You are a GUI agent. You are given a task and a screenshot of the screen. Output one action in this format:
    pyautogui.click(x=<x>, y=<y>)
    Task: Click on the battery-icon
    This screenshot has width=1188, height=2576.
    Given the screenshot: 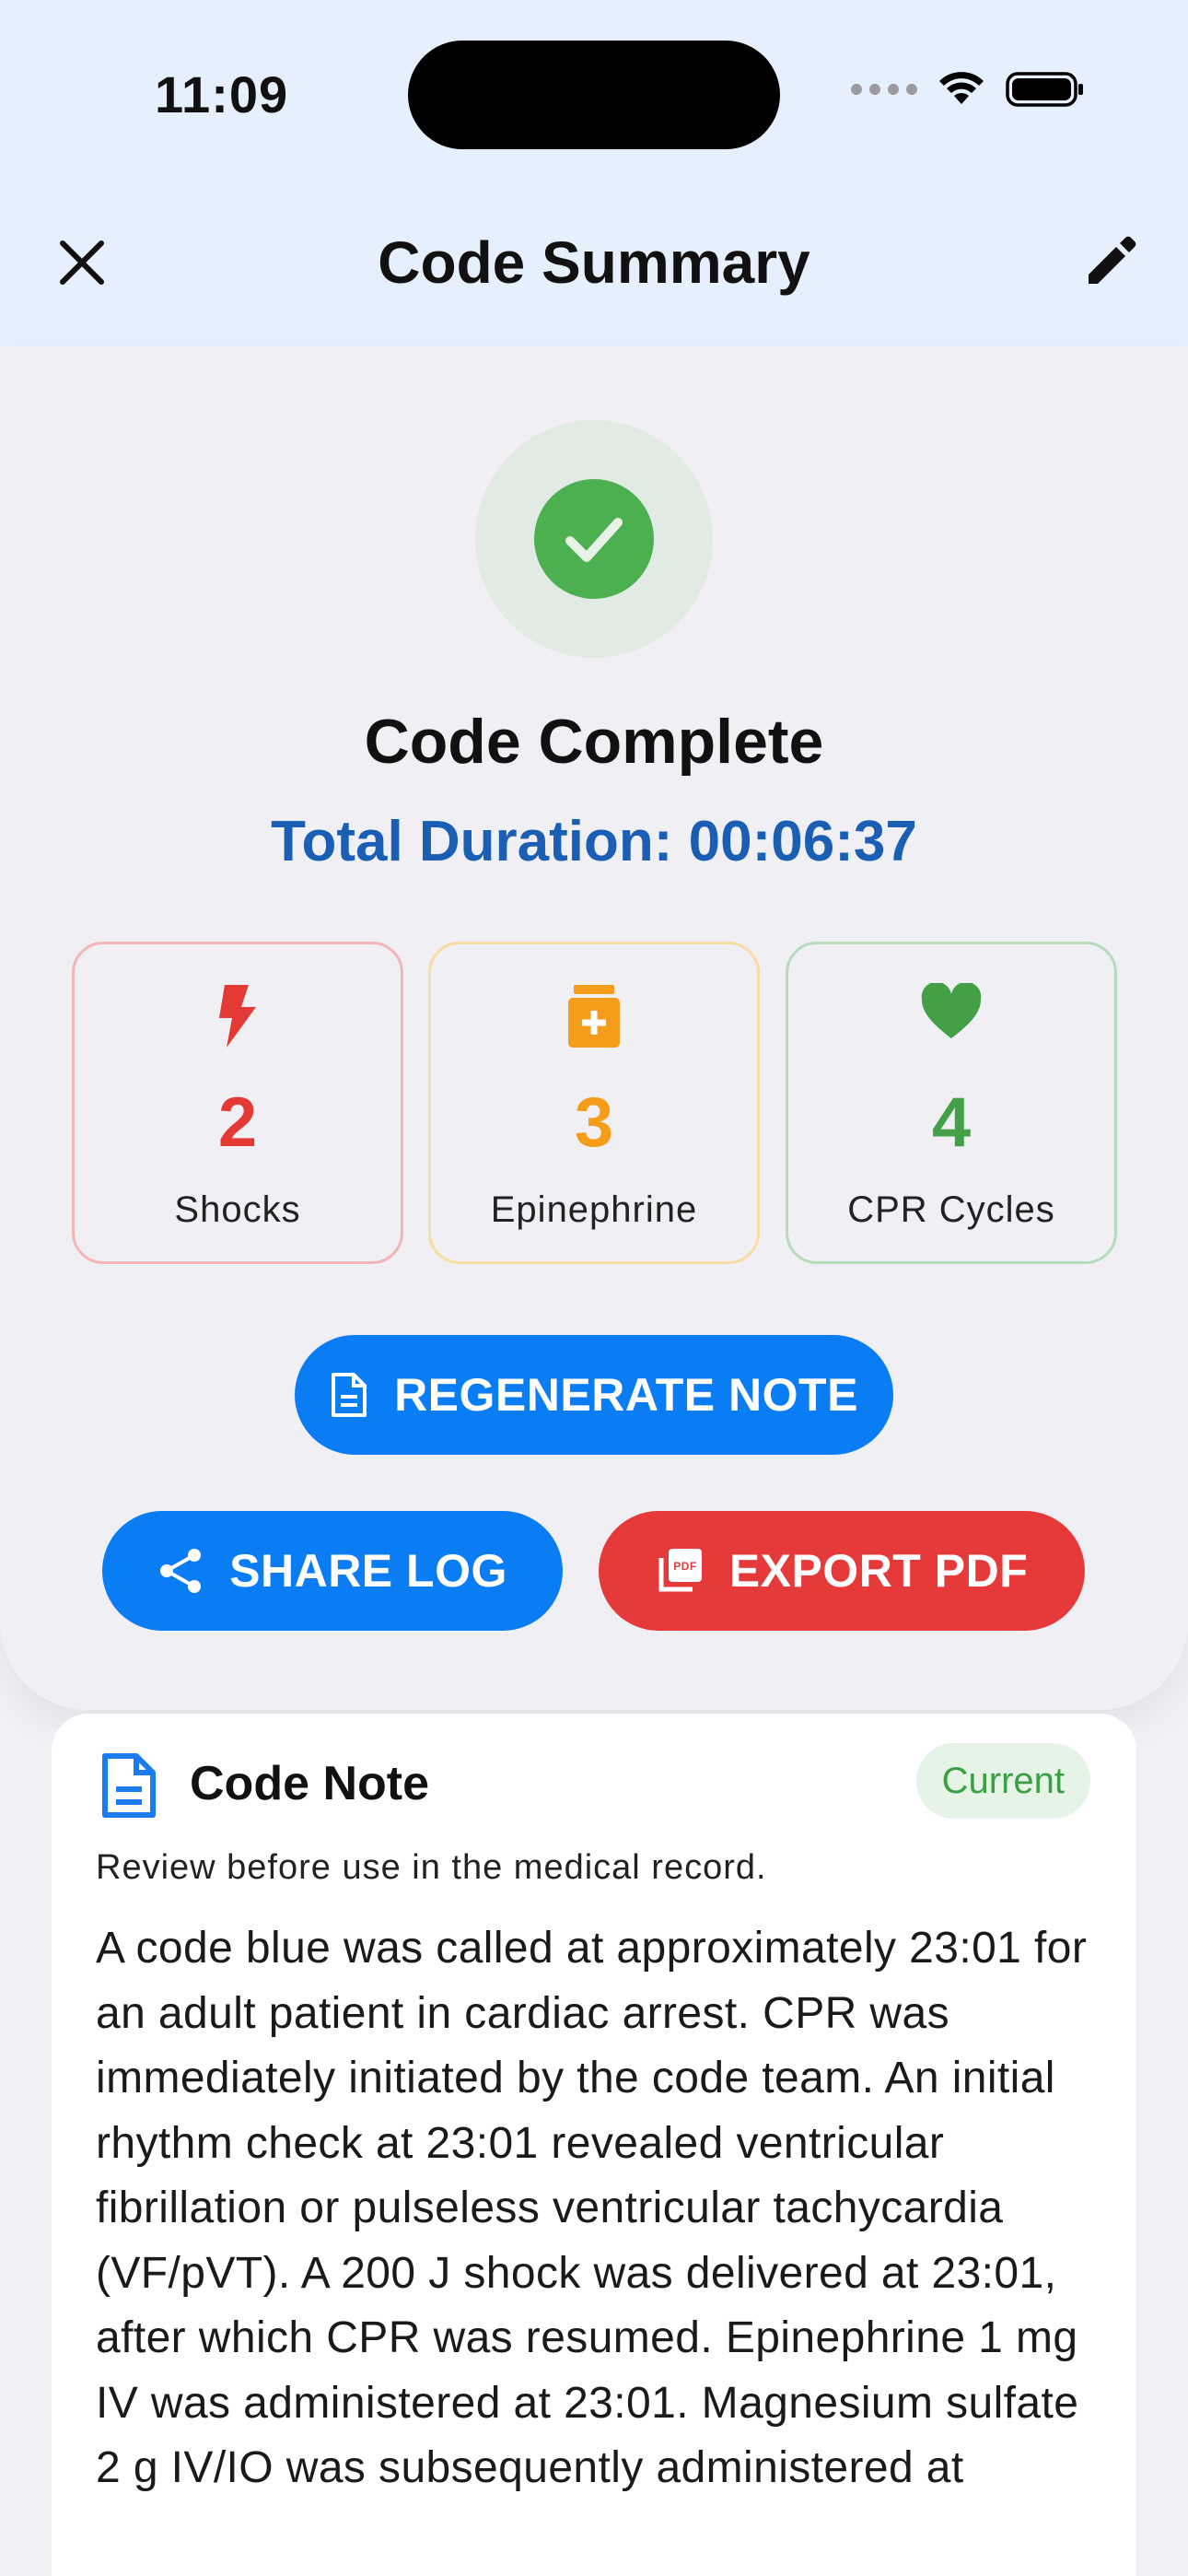 What is the action you would take?
    pyautogui.click(x=1044, y=89)
    